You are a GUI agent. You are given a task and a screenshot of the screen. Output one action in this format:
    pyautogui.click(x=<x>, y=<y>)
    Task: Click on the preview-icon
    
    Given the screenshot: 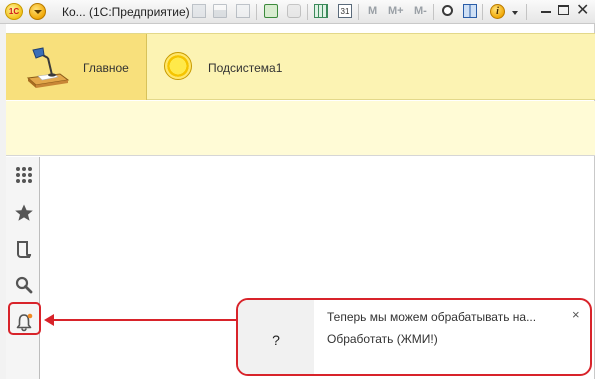 What is the action you would take?
    pyautogui.click(x=243, y=11)
    